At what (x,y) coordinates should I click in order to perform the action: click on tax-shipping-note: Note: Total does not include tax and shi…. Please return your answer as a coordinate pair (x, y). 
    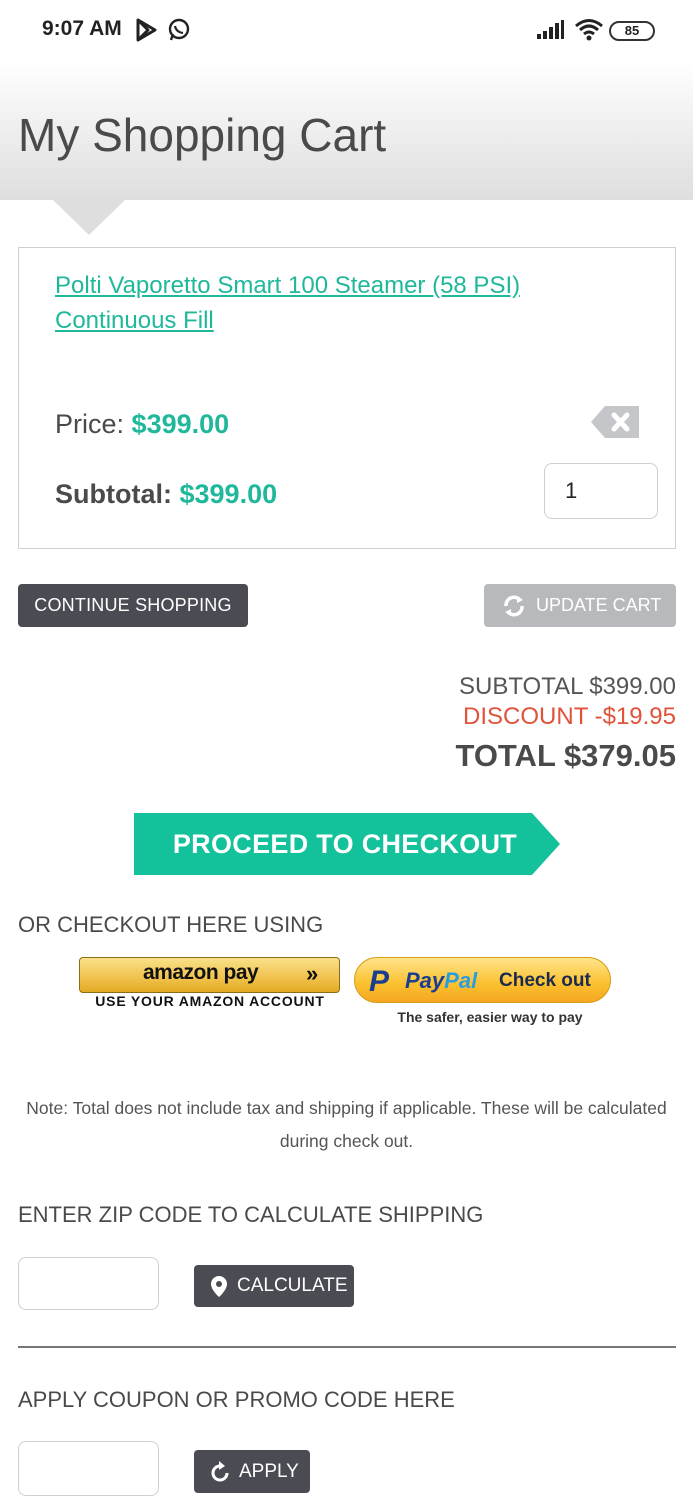
    Looking at the image, I should click on (346, 1124).